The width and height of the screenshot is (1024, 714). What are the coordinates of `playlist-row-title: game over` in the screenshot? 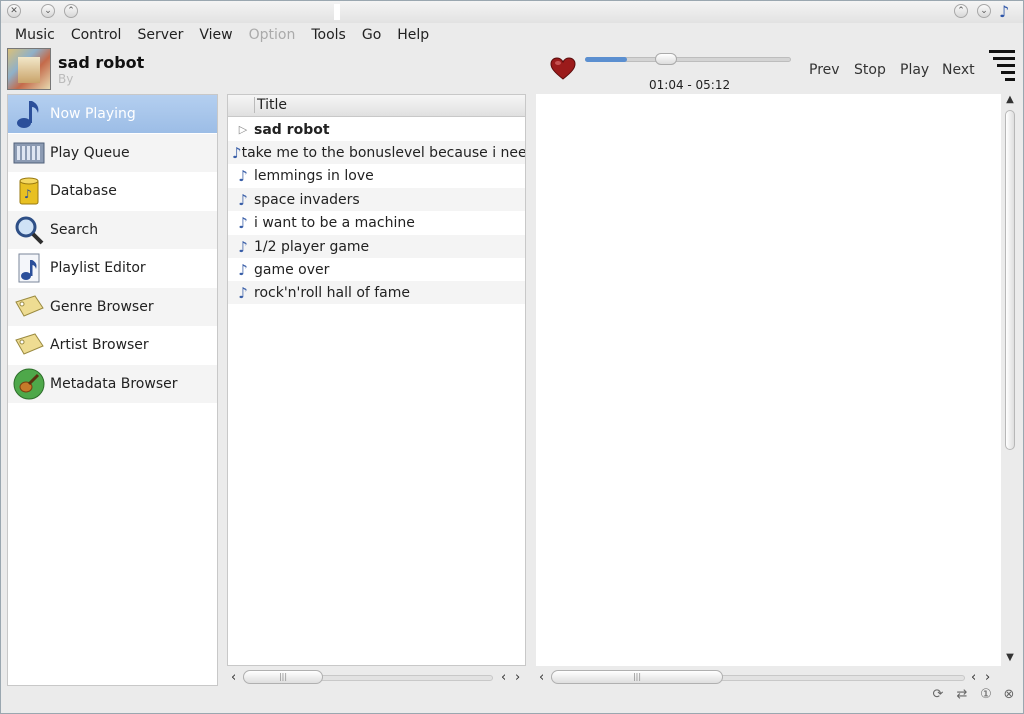 It's located at (292, 269).